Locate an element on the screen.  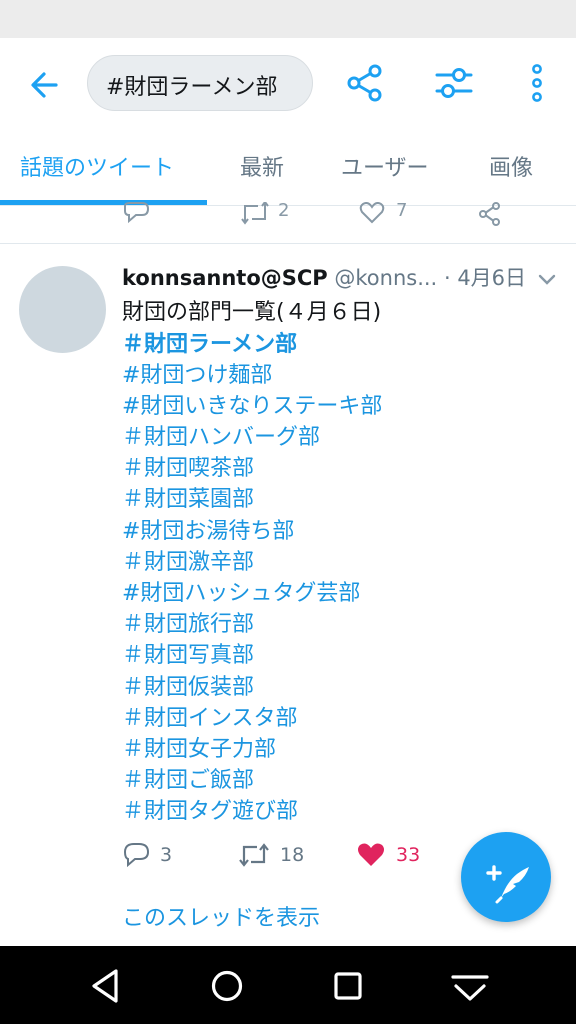
back-arrow-icon is located at coordinates (44, 85).